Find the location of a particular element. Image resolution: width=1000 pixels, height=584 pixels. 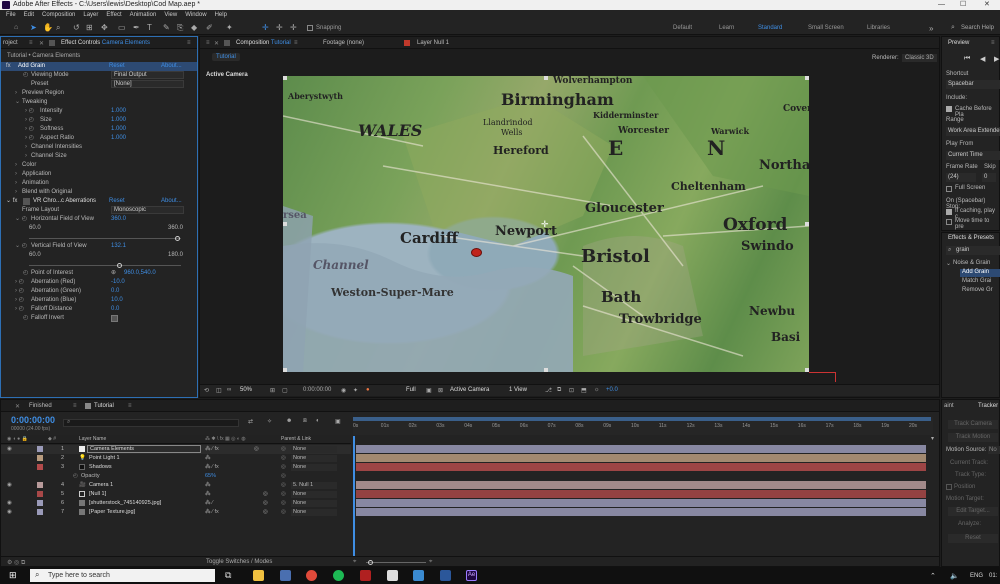

workspace-menu-icon: » is located at coordinates (931, 28).